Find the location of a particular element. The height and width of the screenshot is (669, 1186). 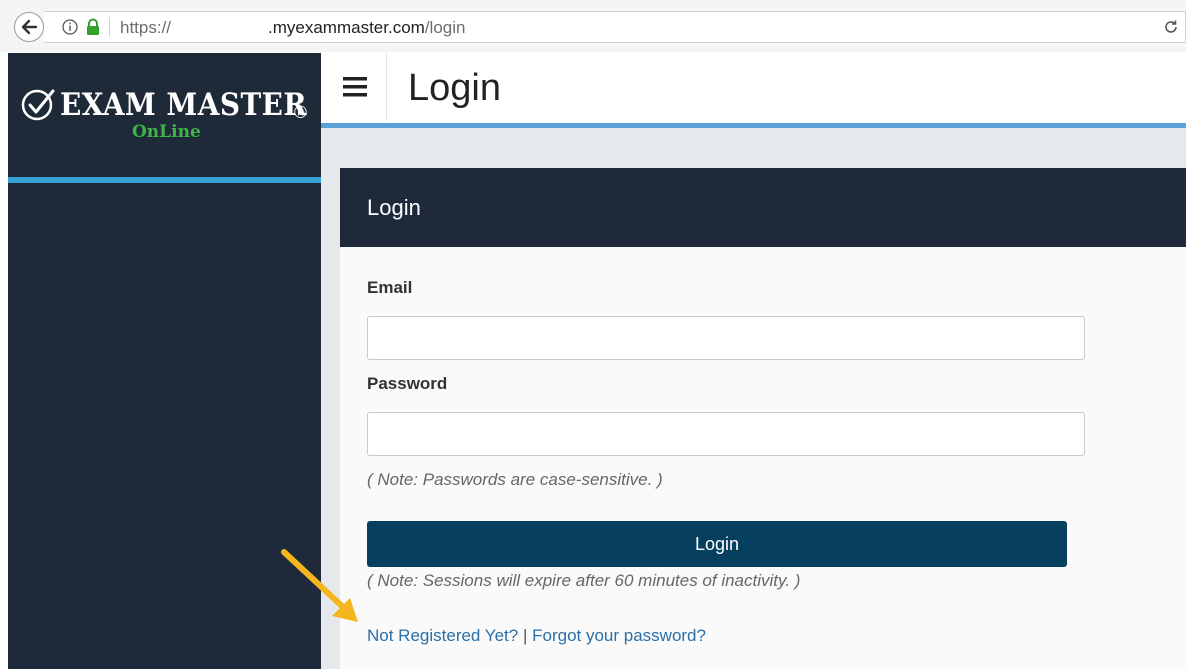

logo-registered-mark: ® is located at coordinates (300, 113).